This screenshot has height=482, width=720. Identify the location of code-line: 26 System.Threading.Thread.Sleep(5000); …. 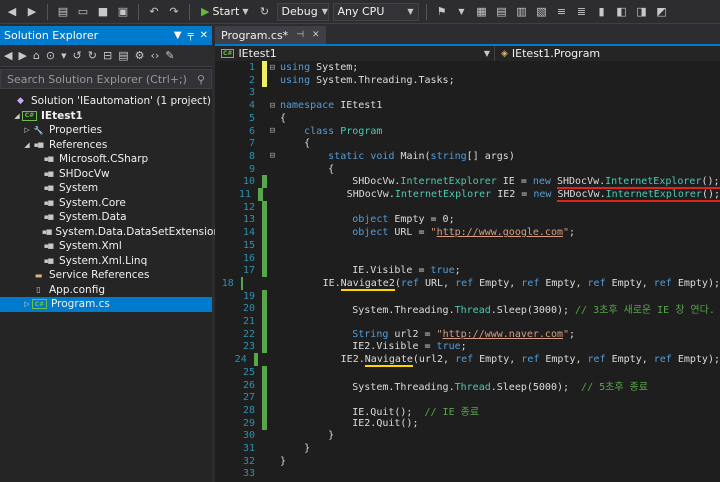
(467, 385).